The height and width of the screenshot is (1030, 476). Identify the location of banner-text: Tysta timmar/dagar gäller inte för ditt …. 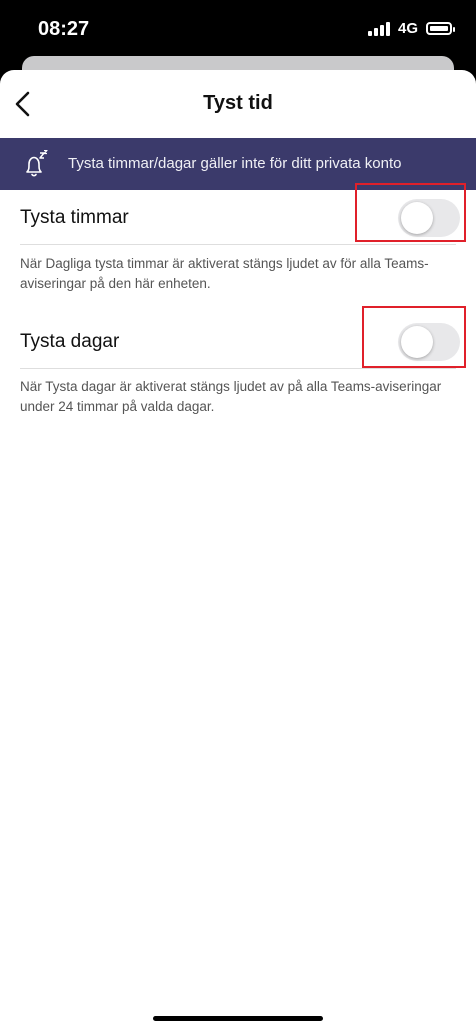
(235, 163).